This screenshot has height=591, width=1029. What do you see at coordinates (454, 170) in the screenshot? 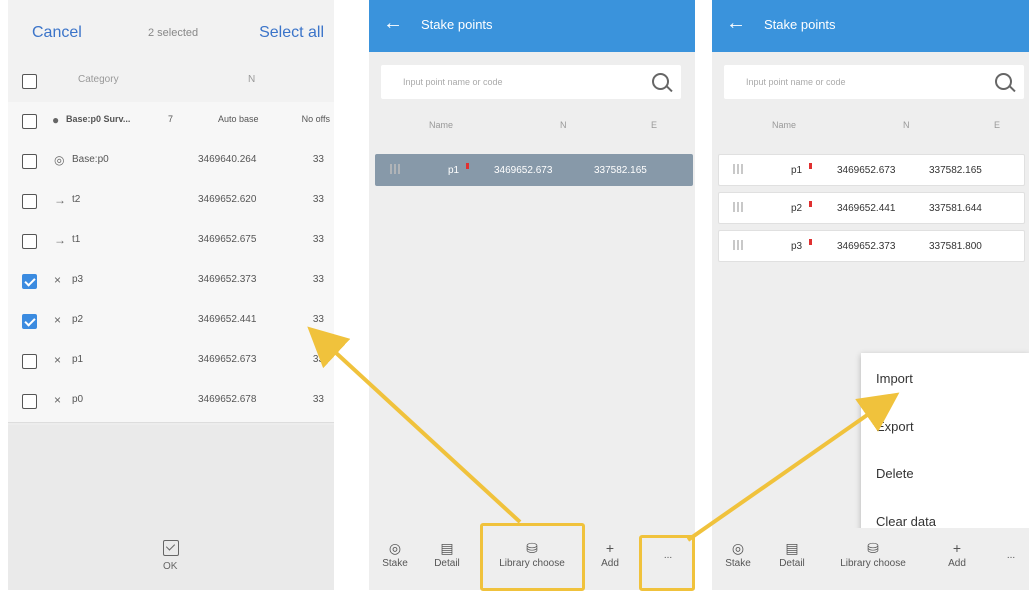
I see `point-name: p1` at bounding box center [454, 170].